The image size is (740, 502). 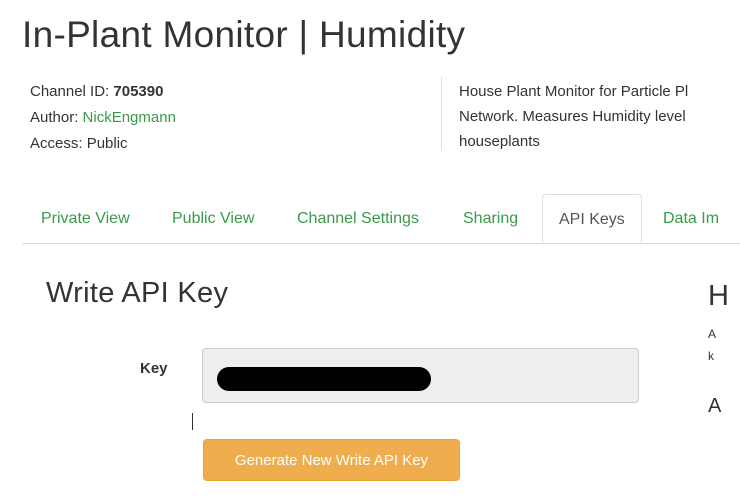 I want to click on help-text-fragment: A, so click(x=712, y=334).